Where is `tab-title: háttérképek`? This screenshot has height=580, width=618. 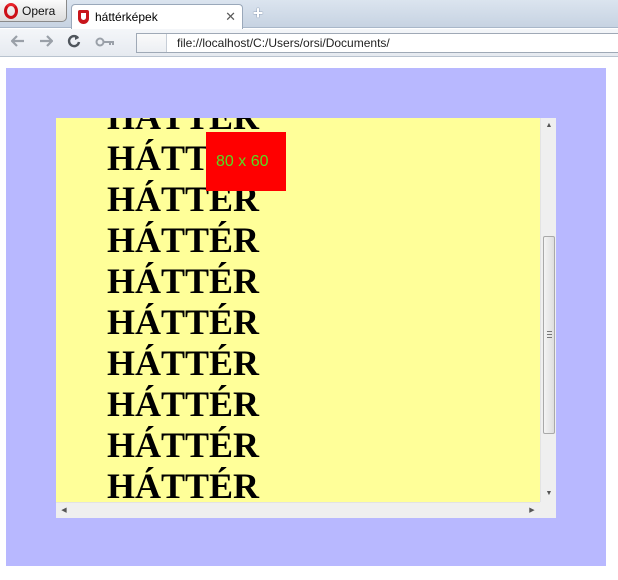
tab-title: háttérképek is located at coordinates (126, 17).